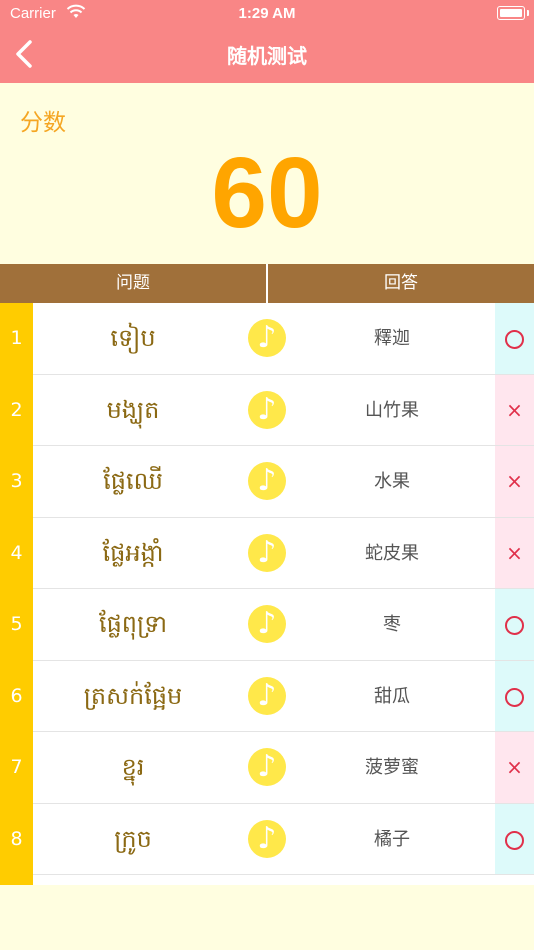  I want to click on table-row: 7 ខ្នុរ ♪ 菠萝蜜 ×, so click(267, 768).